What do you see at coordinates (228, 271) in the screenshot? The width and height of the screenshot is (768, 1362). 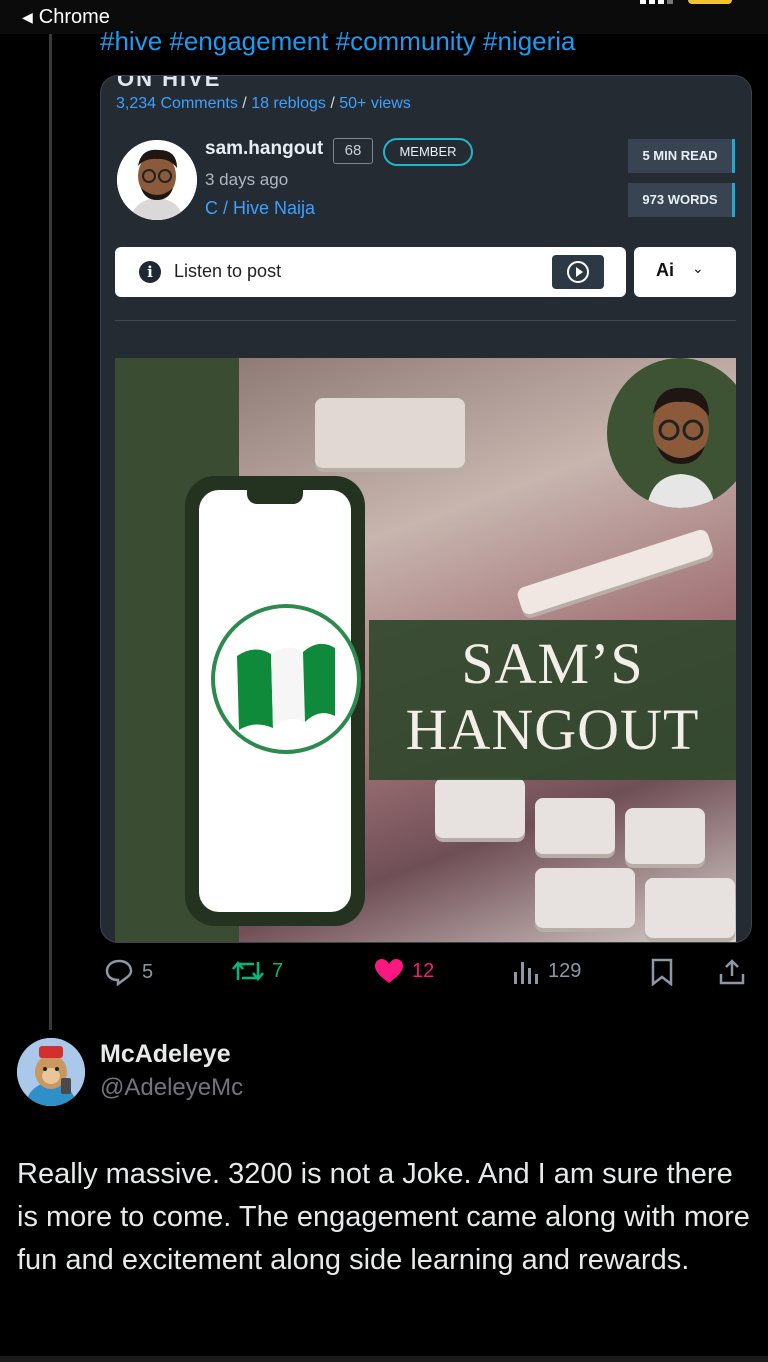 I see `listen-label: Listen to post` at bounding box center [228, 271].